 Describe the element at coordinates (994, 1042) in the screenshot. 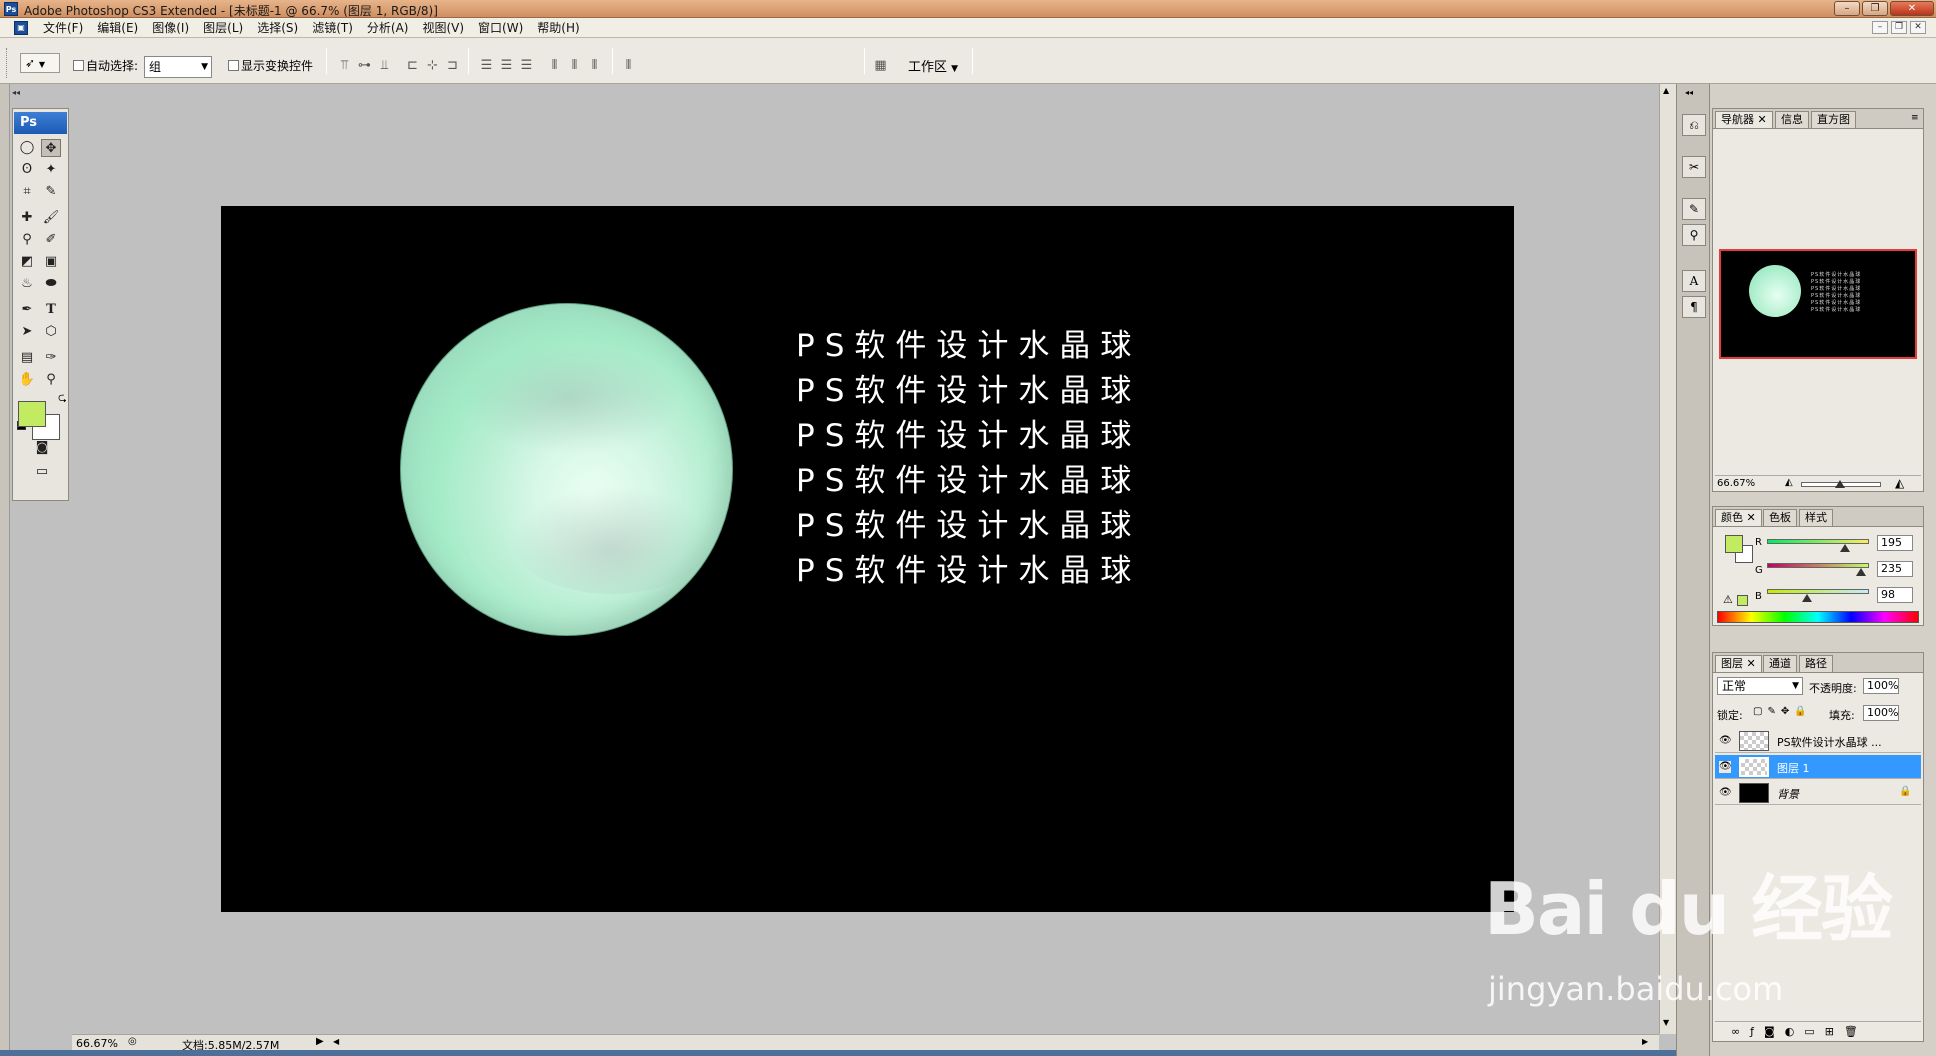

I see `horizontal-scrollbar: ◀ ▶` at that location.